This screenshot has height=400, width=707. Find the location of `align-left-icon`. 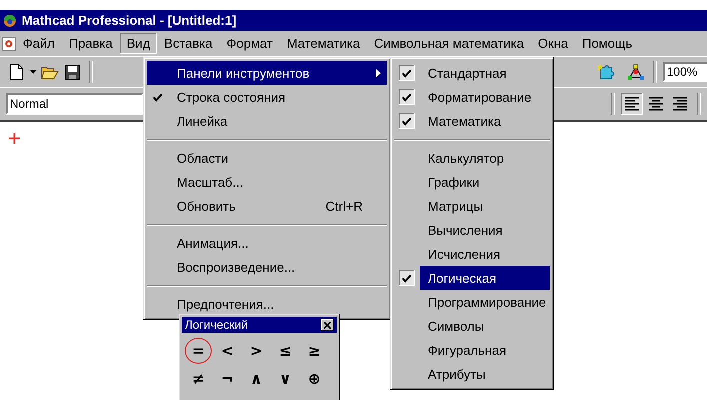

align-left-icon is located at coordinates (632, 104).